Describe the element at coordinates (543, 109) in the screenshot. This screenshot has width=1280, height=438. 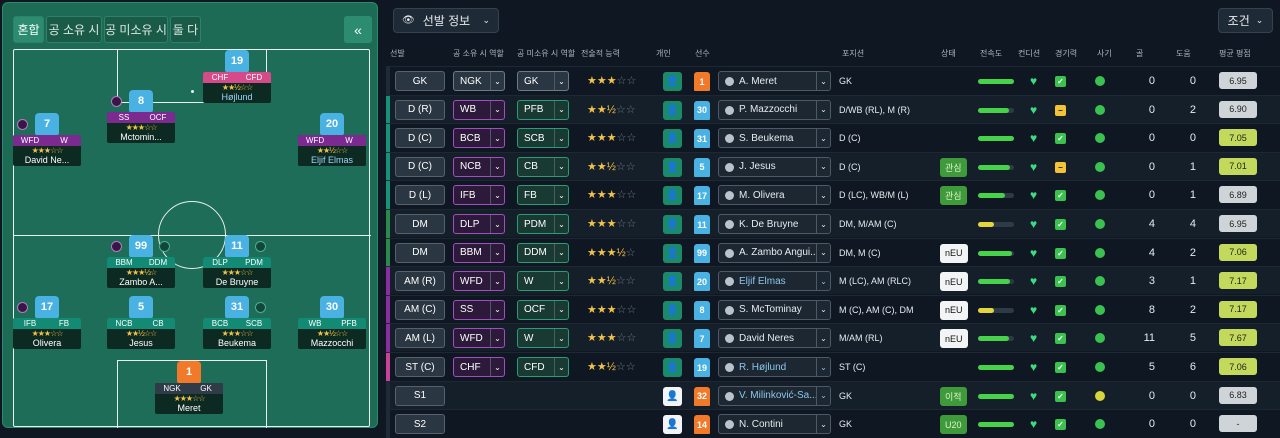
I see `oop-role-select: PFB ⌄` at that location.